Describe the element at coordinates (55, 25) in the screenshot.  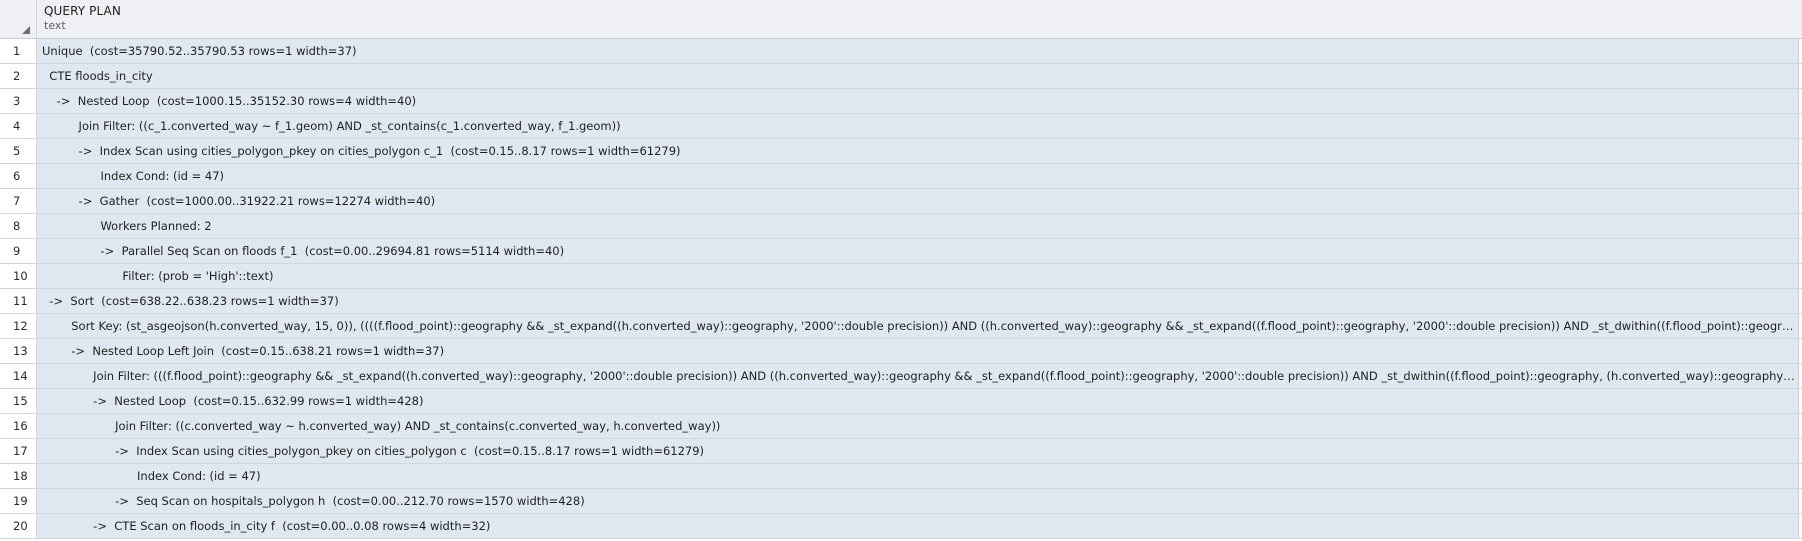
I see `column-type: text` at that location.